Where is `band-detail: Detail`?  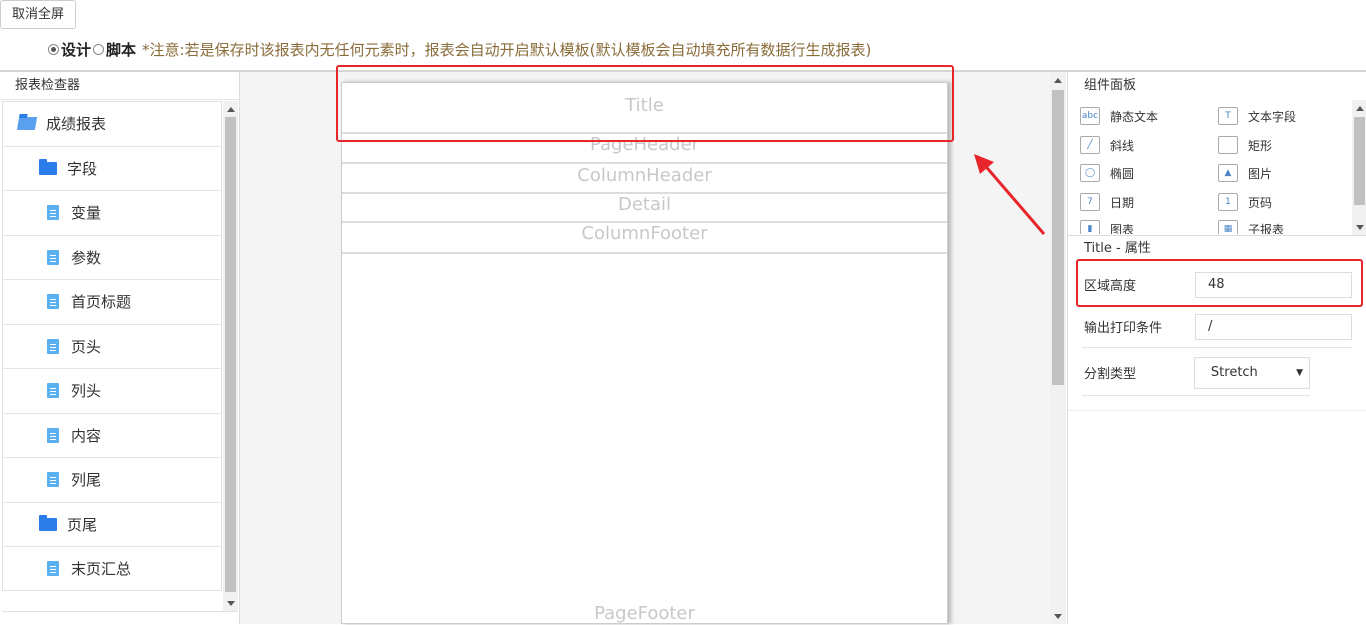
band-detail: Detail is located at coordinates (644, 208).